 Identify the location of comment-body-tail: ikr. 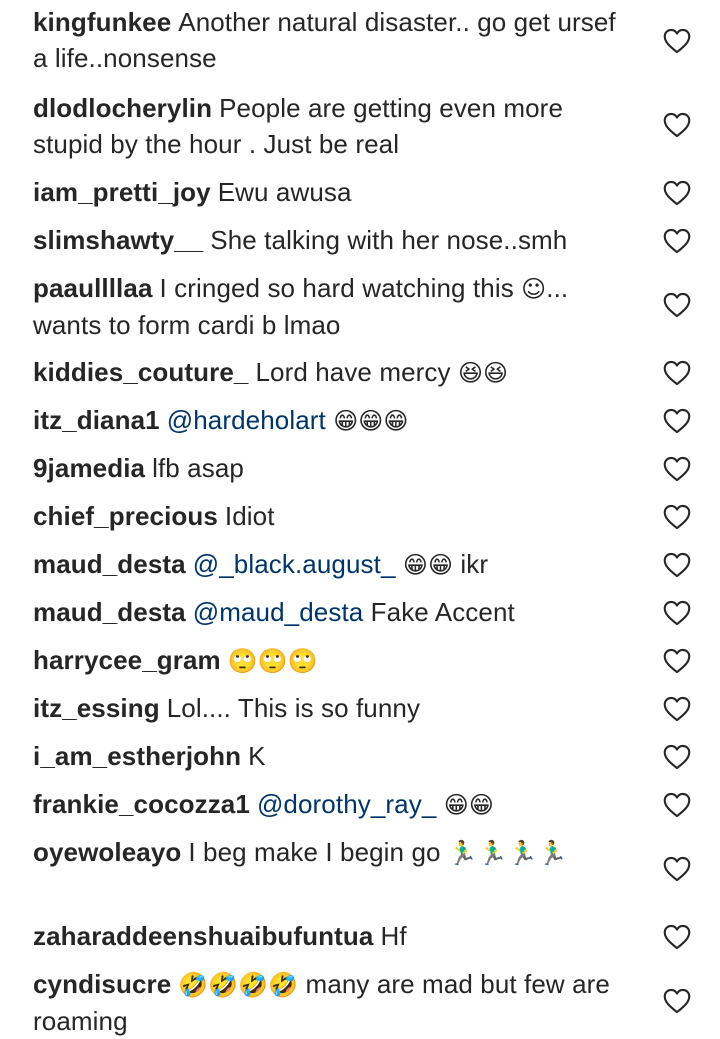
(471, 564).